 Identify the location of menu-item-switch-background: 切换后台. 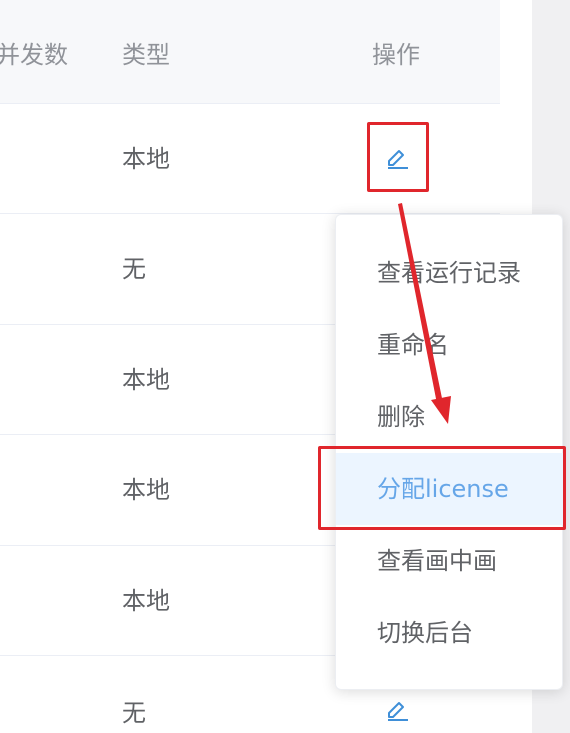
(450, 633).